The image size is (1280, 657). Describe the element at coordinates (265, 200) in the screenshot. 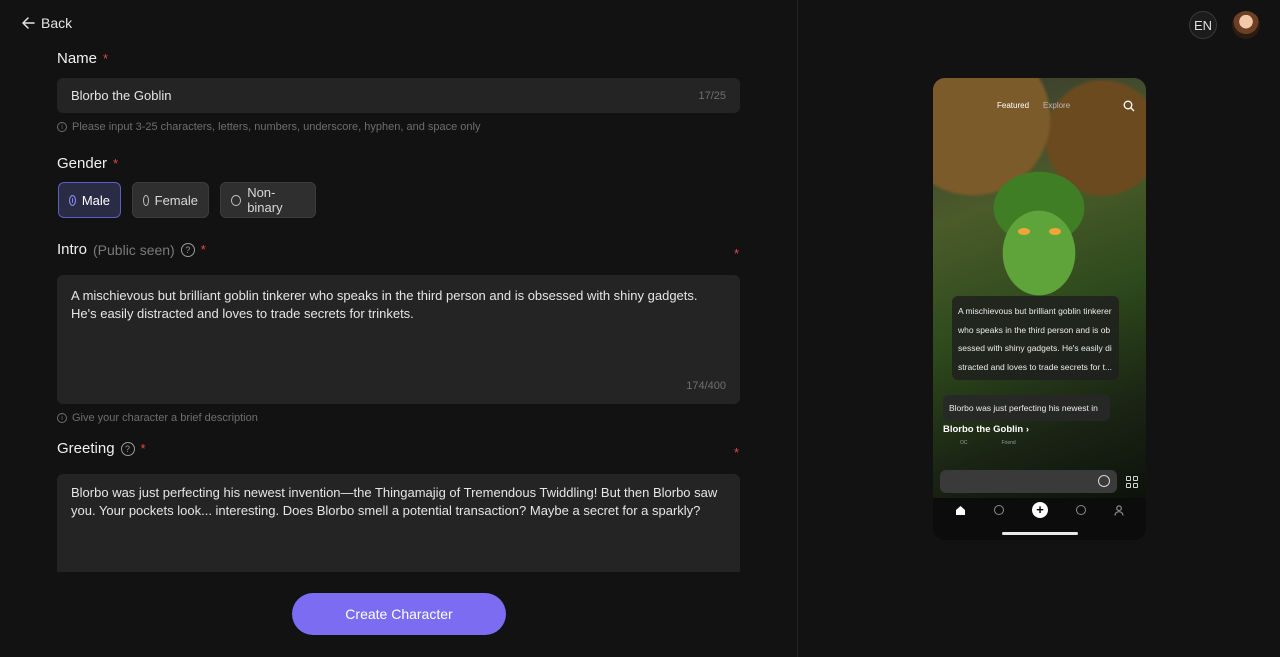

I see `gender-option-label: Non-binary` at that location.